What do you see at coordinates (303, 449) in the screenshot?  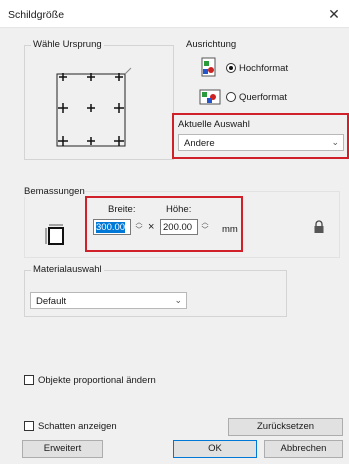 I see `cancel-button: Abbrechen` at bounding box center [303, 449].